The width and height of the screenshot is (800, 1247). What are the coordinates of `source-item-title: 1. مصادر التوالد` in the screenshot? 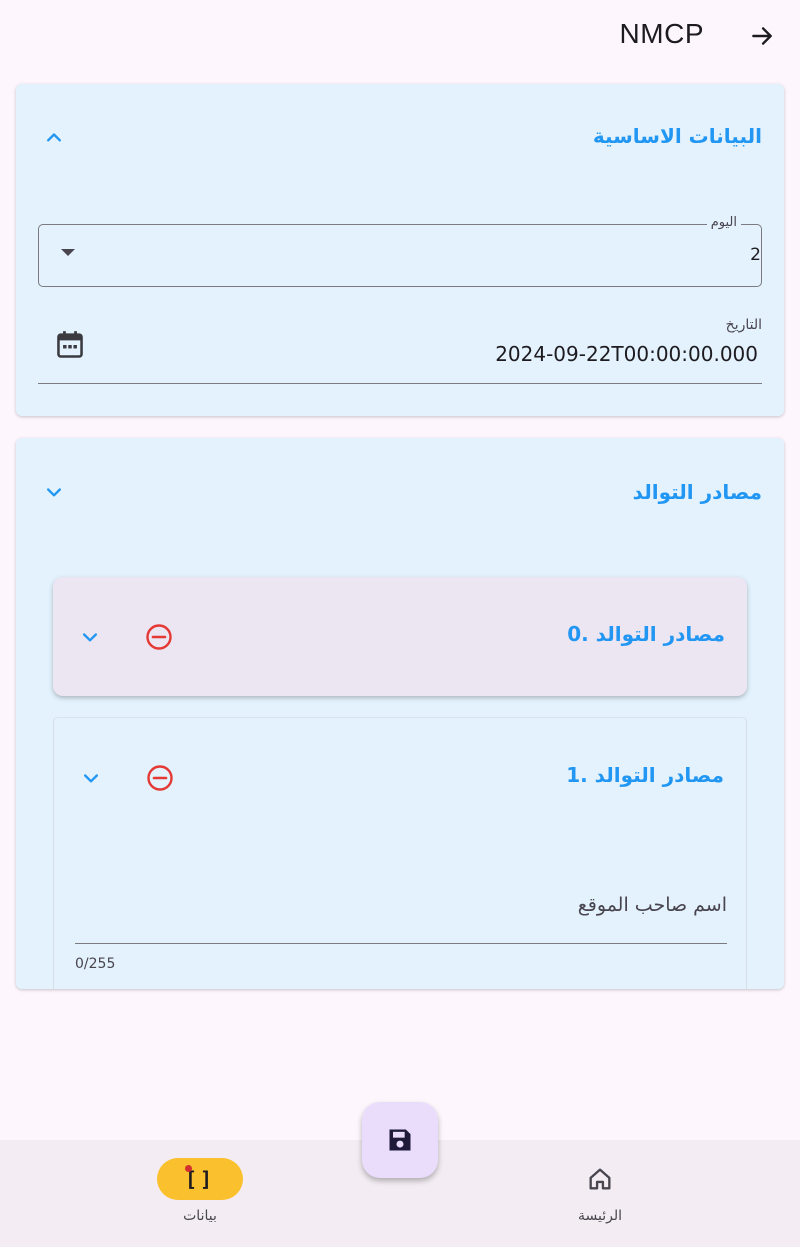 It's located at (645, 775).